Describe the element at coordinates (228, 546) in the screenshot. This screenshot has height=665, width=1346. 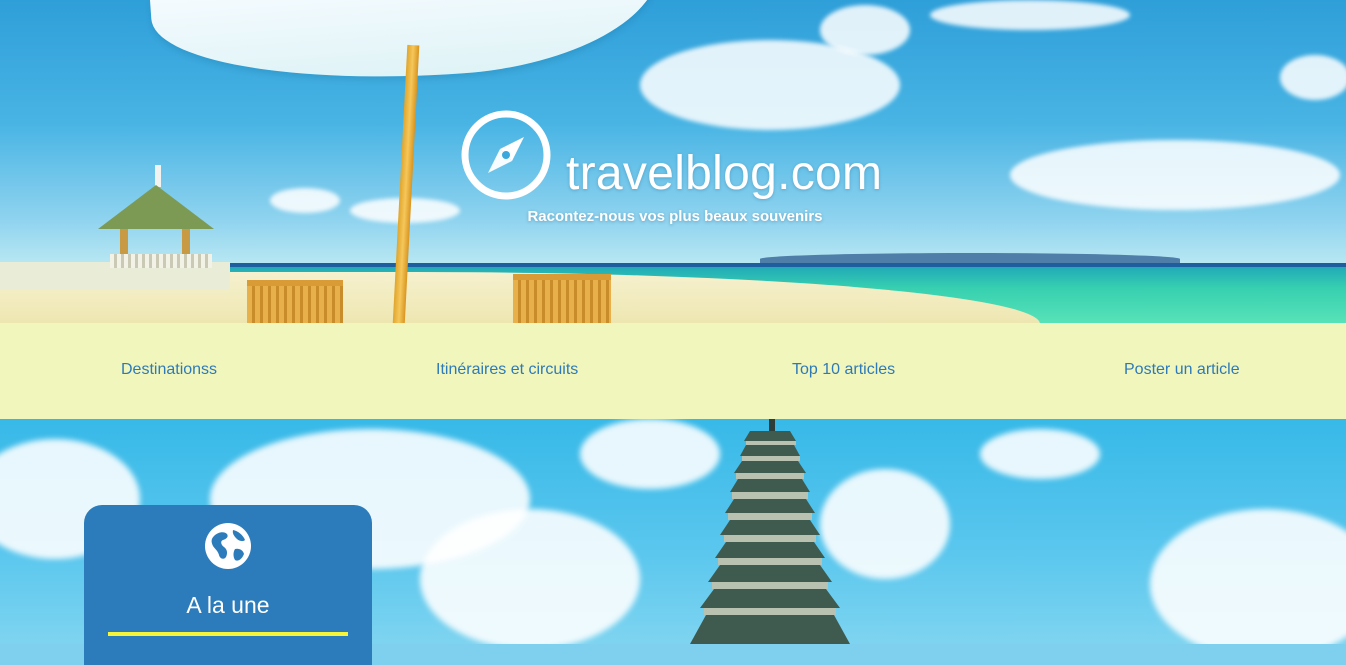
I see `globe-icon` at that location.